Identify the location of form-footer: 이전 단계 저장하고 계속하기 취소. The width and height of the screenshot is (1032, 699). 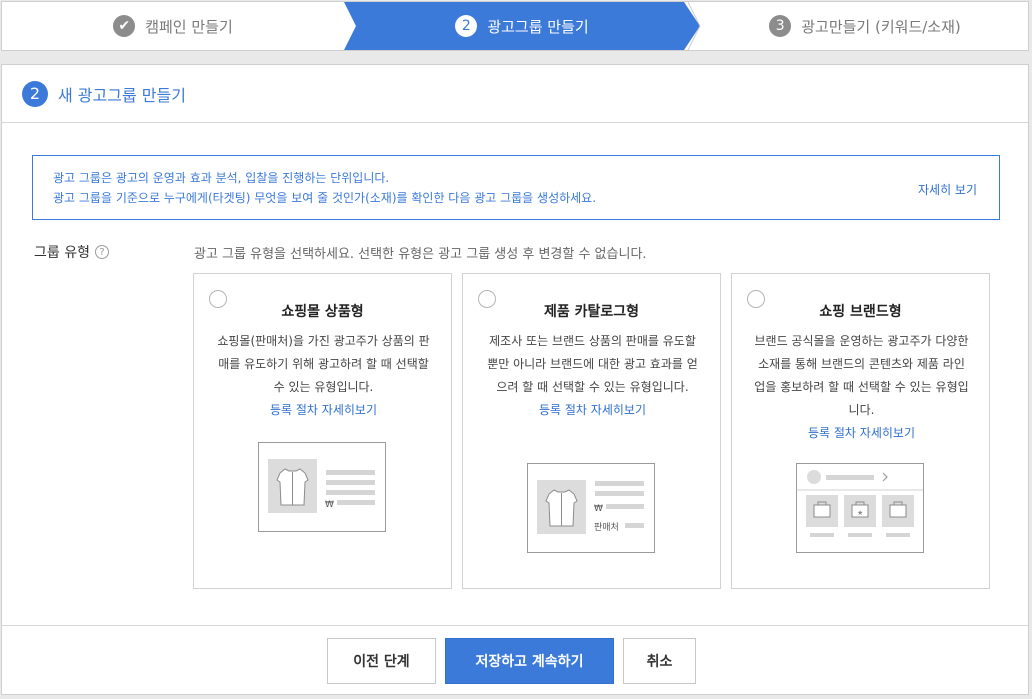
(515, 659).